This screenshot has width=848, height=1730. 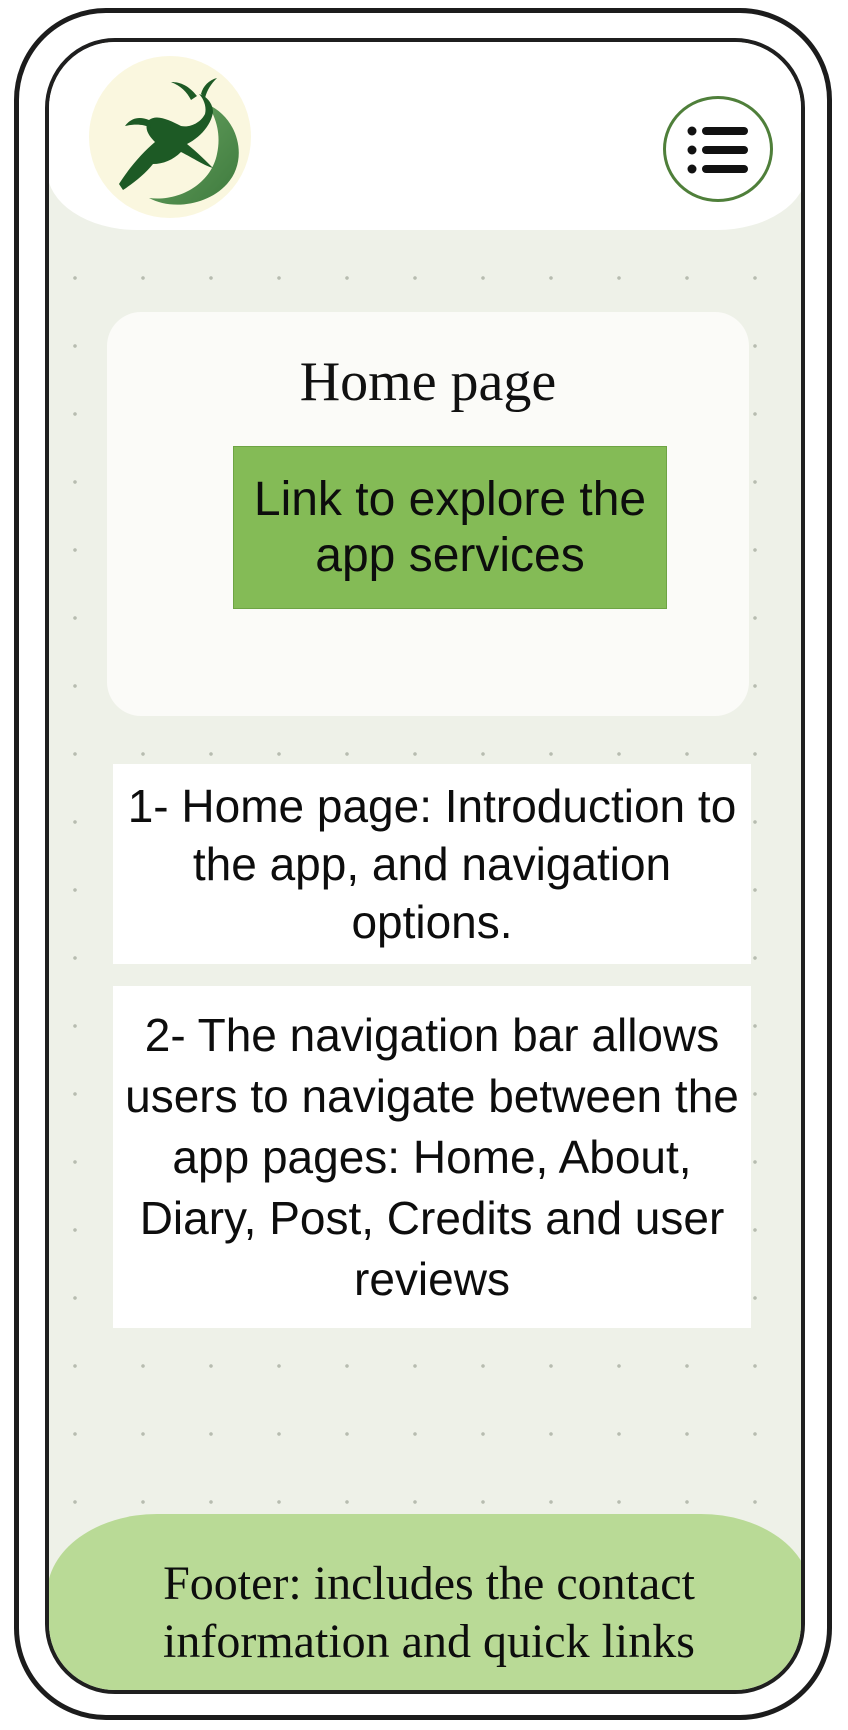 I want to click on menu-list-icon, so click(x=717, y=150).